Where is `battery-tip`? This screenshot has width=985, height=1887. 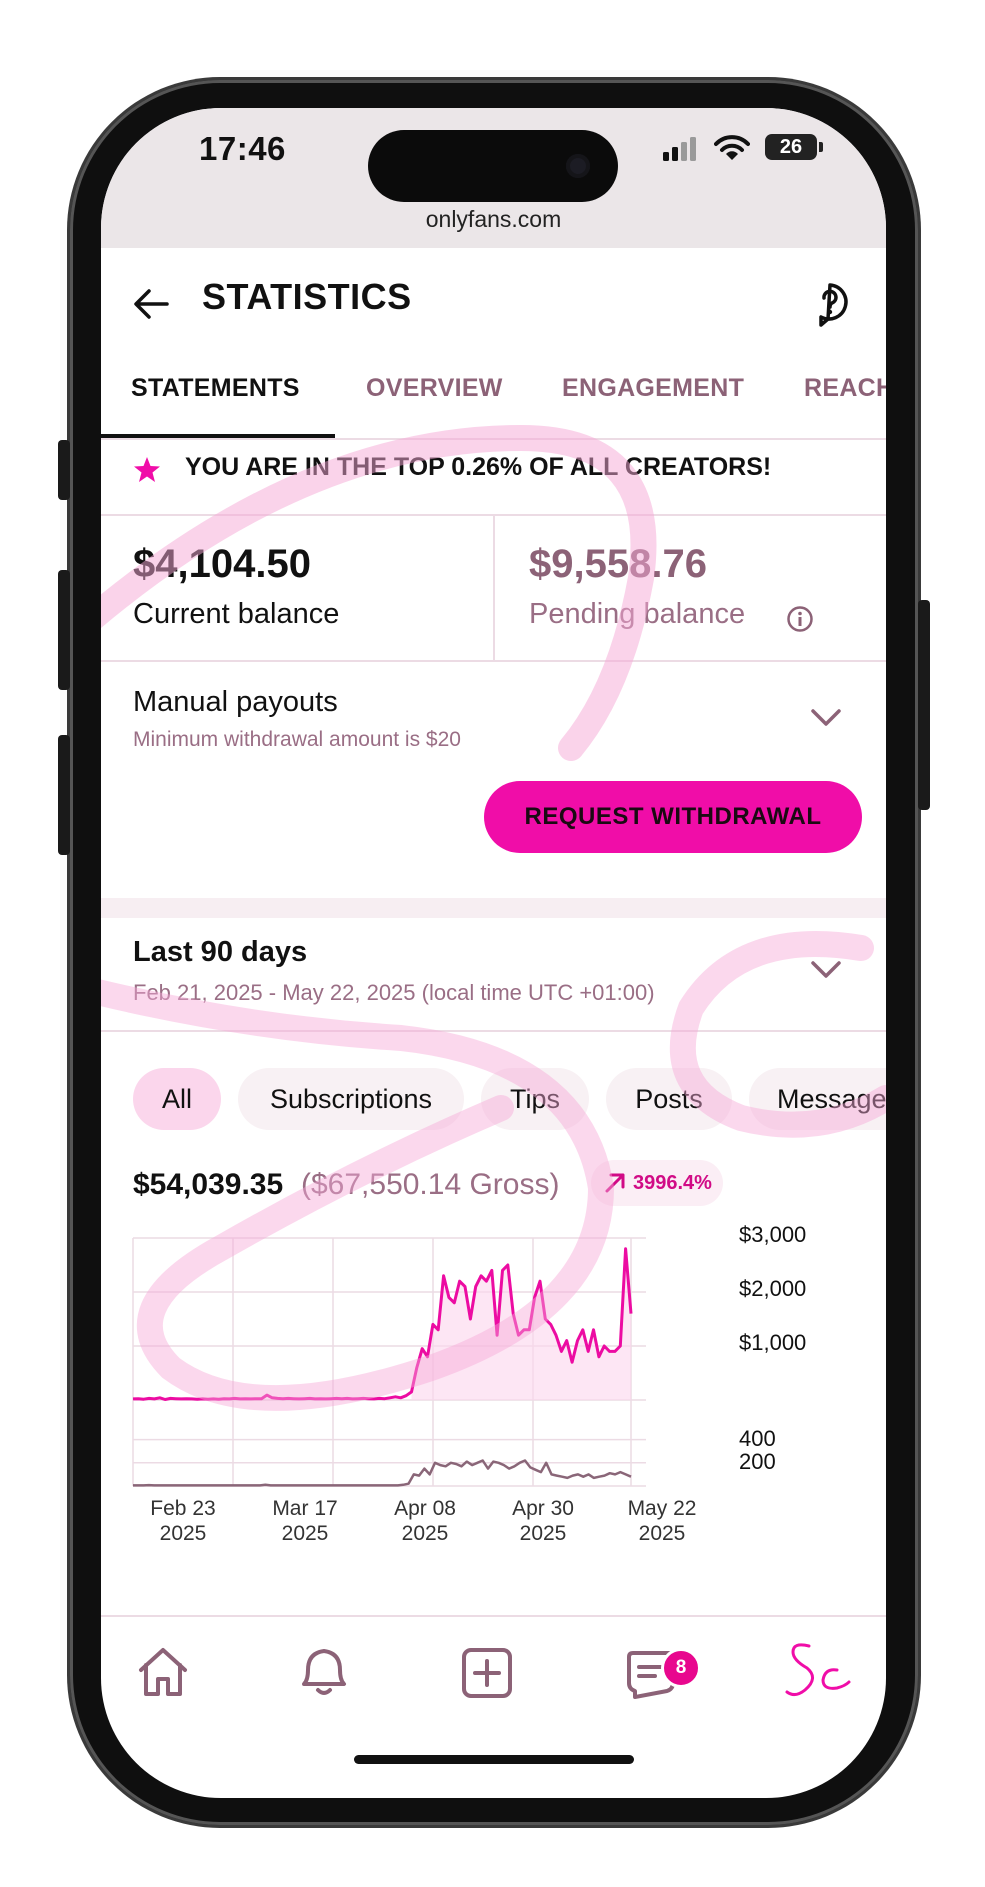
battery-tip is located at coordinates (821, 147).